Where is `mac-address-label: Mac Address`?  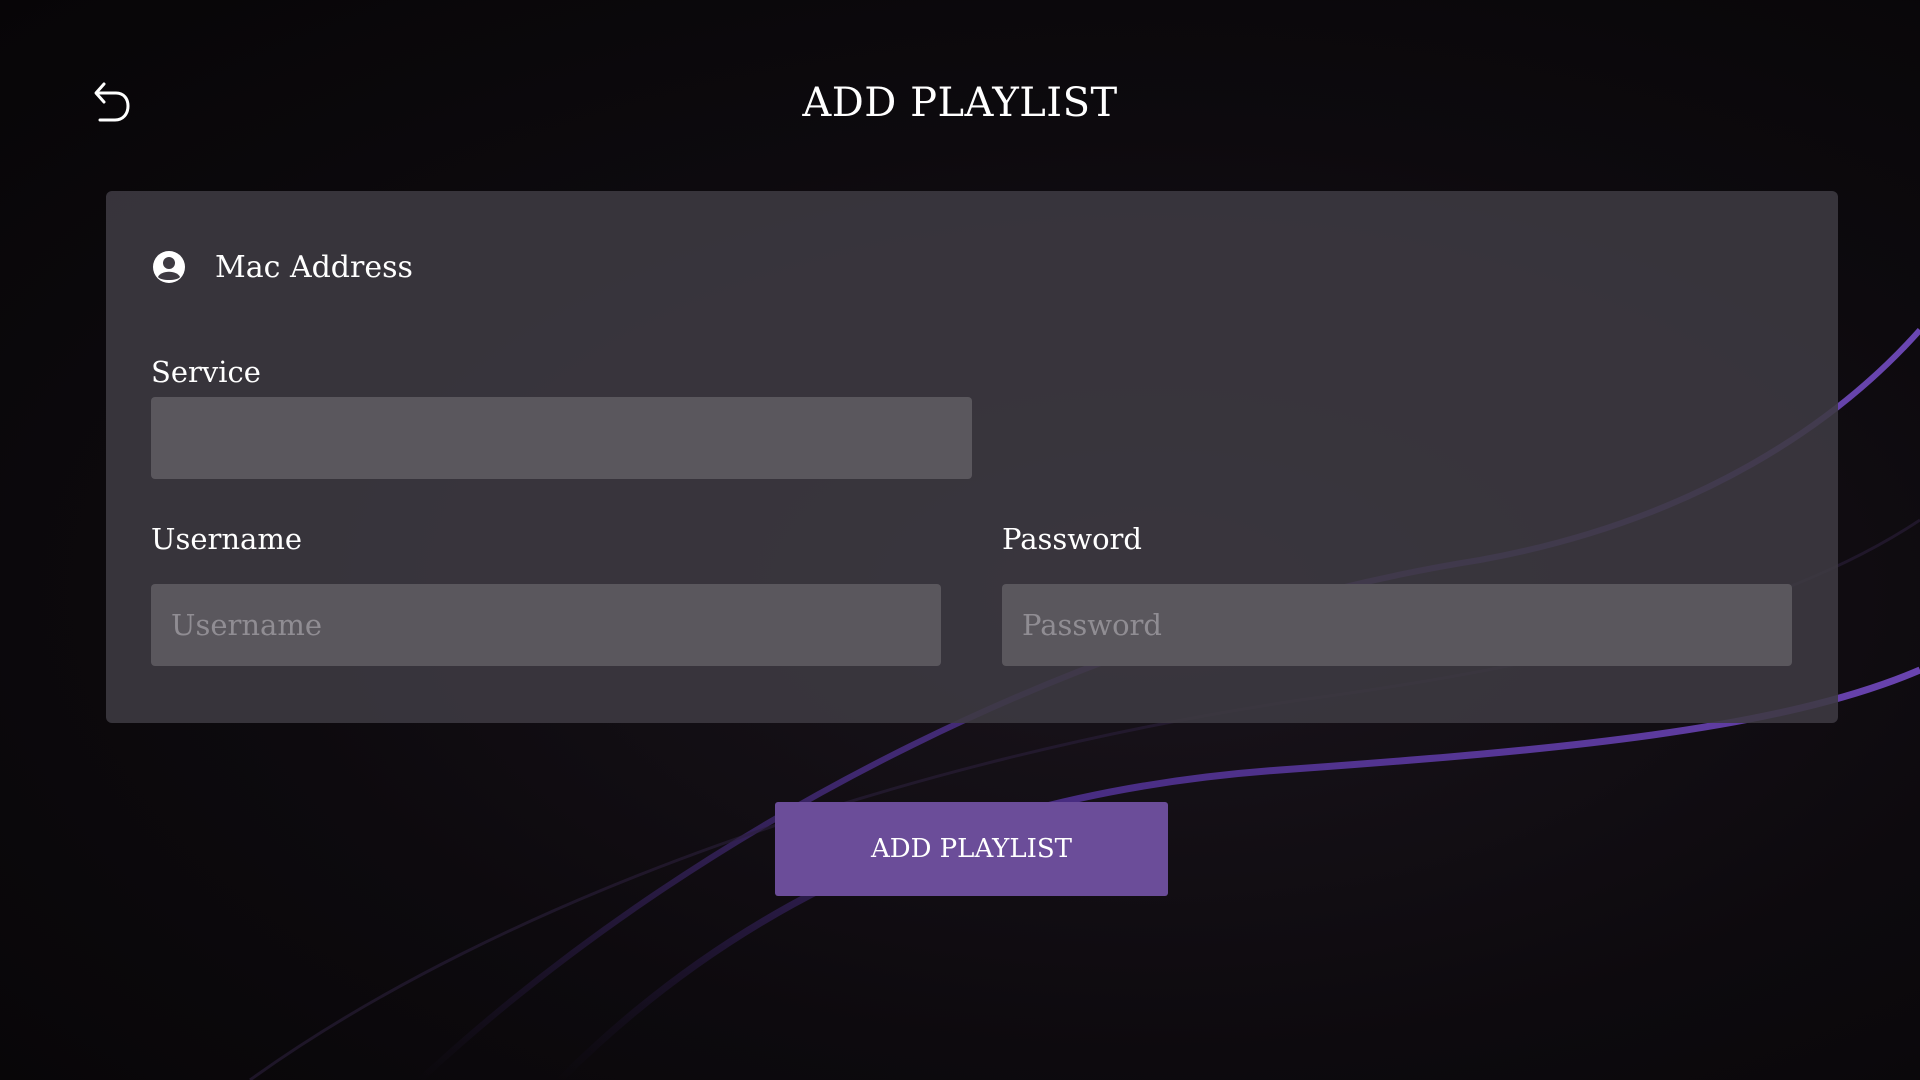 mac-address-label: Mac Address is located at coordinates (314, 267).